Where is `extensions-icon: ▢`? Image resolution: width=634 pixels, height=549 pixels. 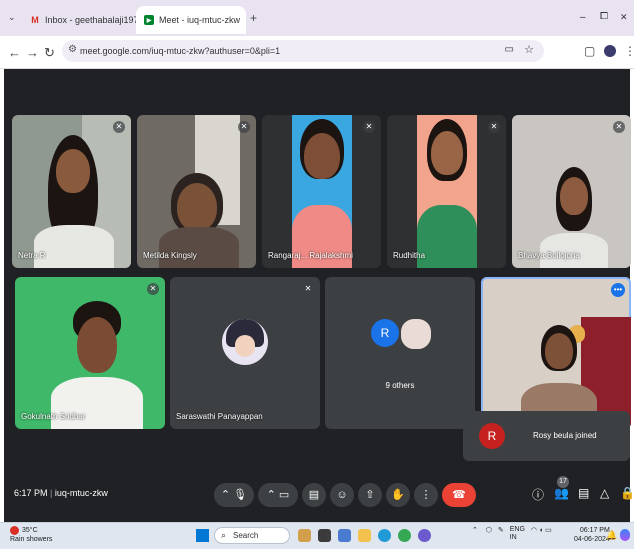
extensions-icon: ▢ is located at coordinates (589, 51).